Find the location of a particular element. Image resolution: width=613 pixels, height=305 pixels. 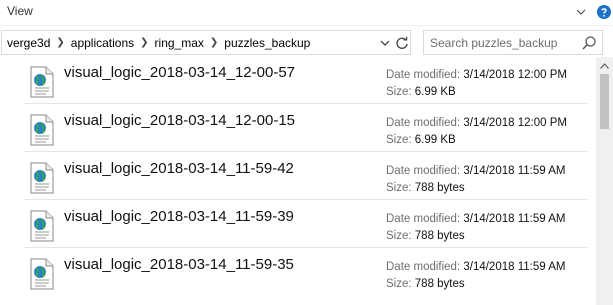

search-box is located at coordinates (513, 42).